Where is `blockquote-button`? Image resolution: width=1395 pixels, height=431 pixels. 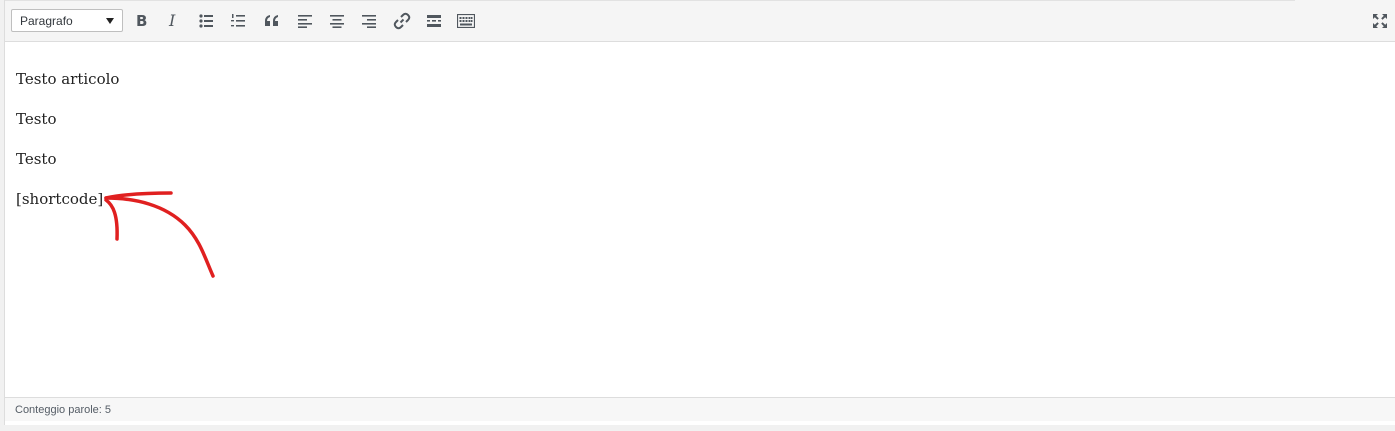
blockquote-button is located at coordinates (272, 21).